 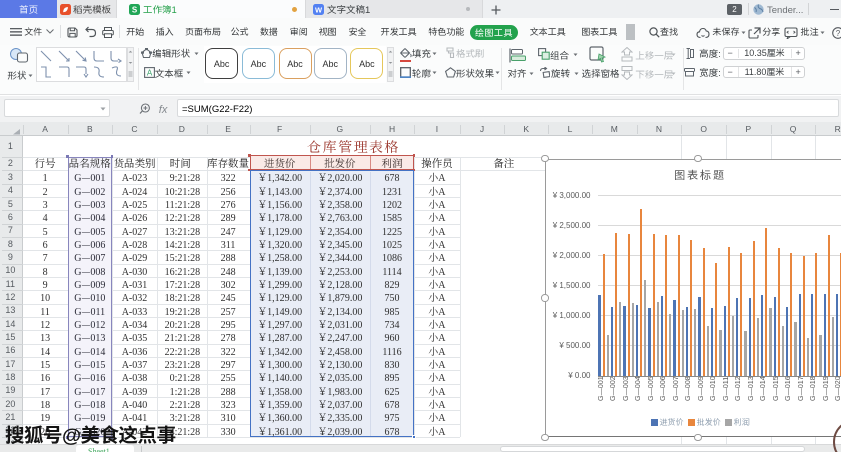 What do you see at coordinates (149, 72) in the screenshot?
I see `svg-text: A` at bounding box center [149, 72].